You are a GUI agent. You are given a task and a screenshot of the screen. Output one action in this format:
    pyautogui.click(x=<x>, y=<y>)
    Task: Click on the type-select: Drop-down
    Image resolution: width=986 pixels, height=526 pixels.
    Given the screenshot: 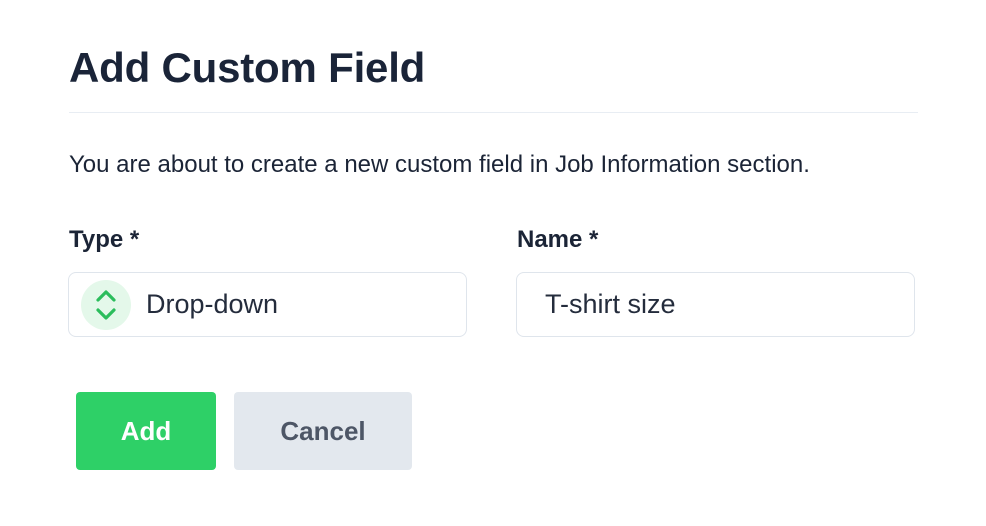 What is the action you would take?
    pyautogui.click(x=267, y=304)
    